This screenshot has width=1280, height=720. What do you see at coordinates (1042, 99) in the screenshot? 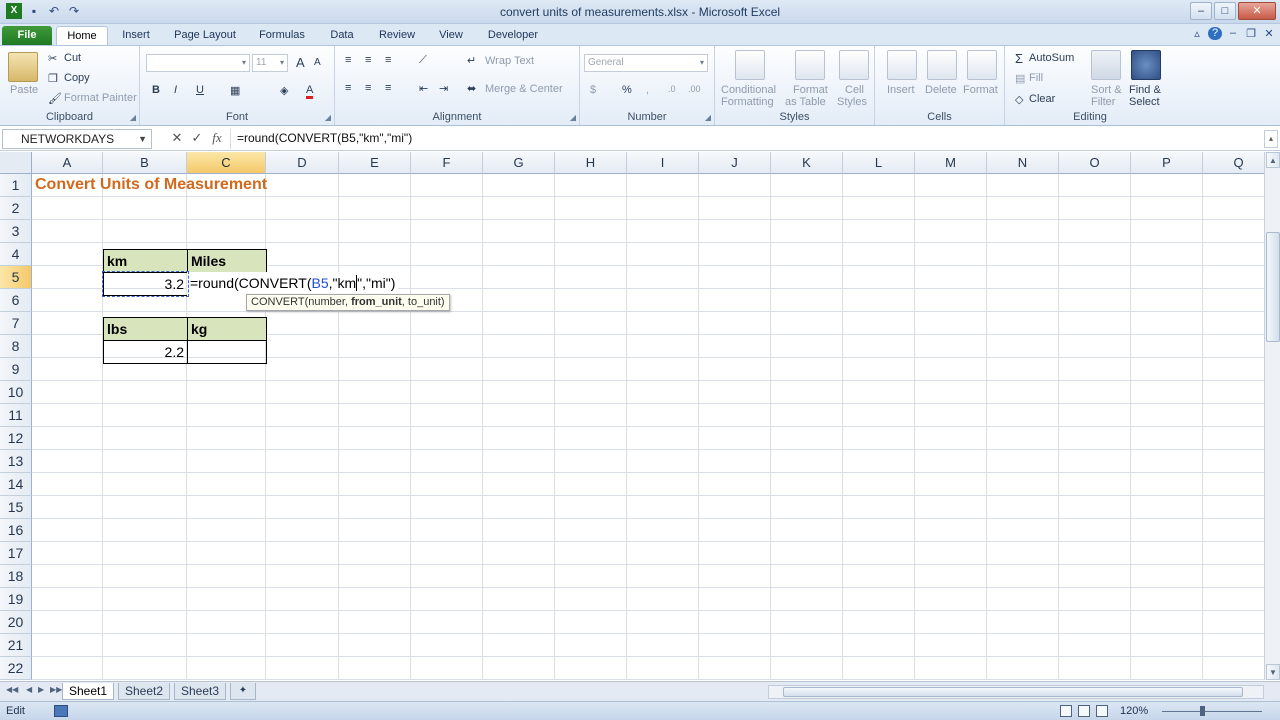
I see `clear-button: Clear` at bounding box center [1042, 99].